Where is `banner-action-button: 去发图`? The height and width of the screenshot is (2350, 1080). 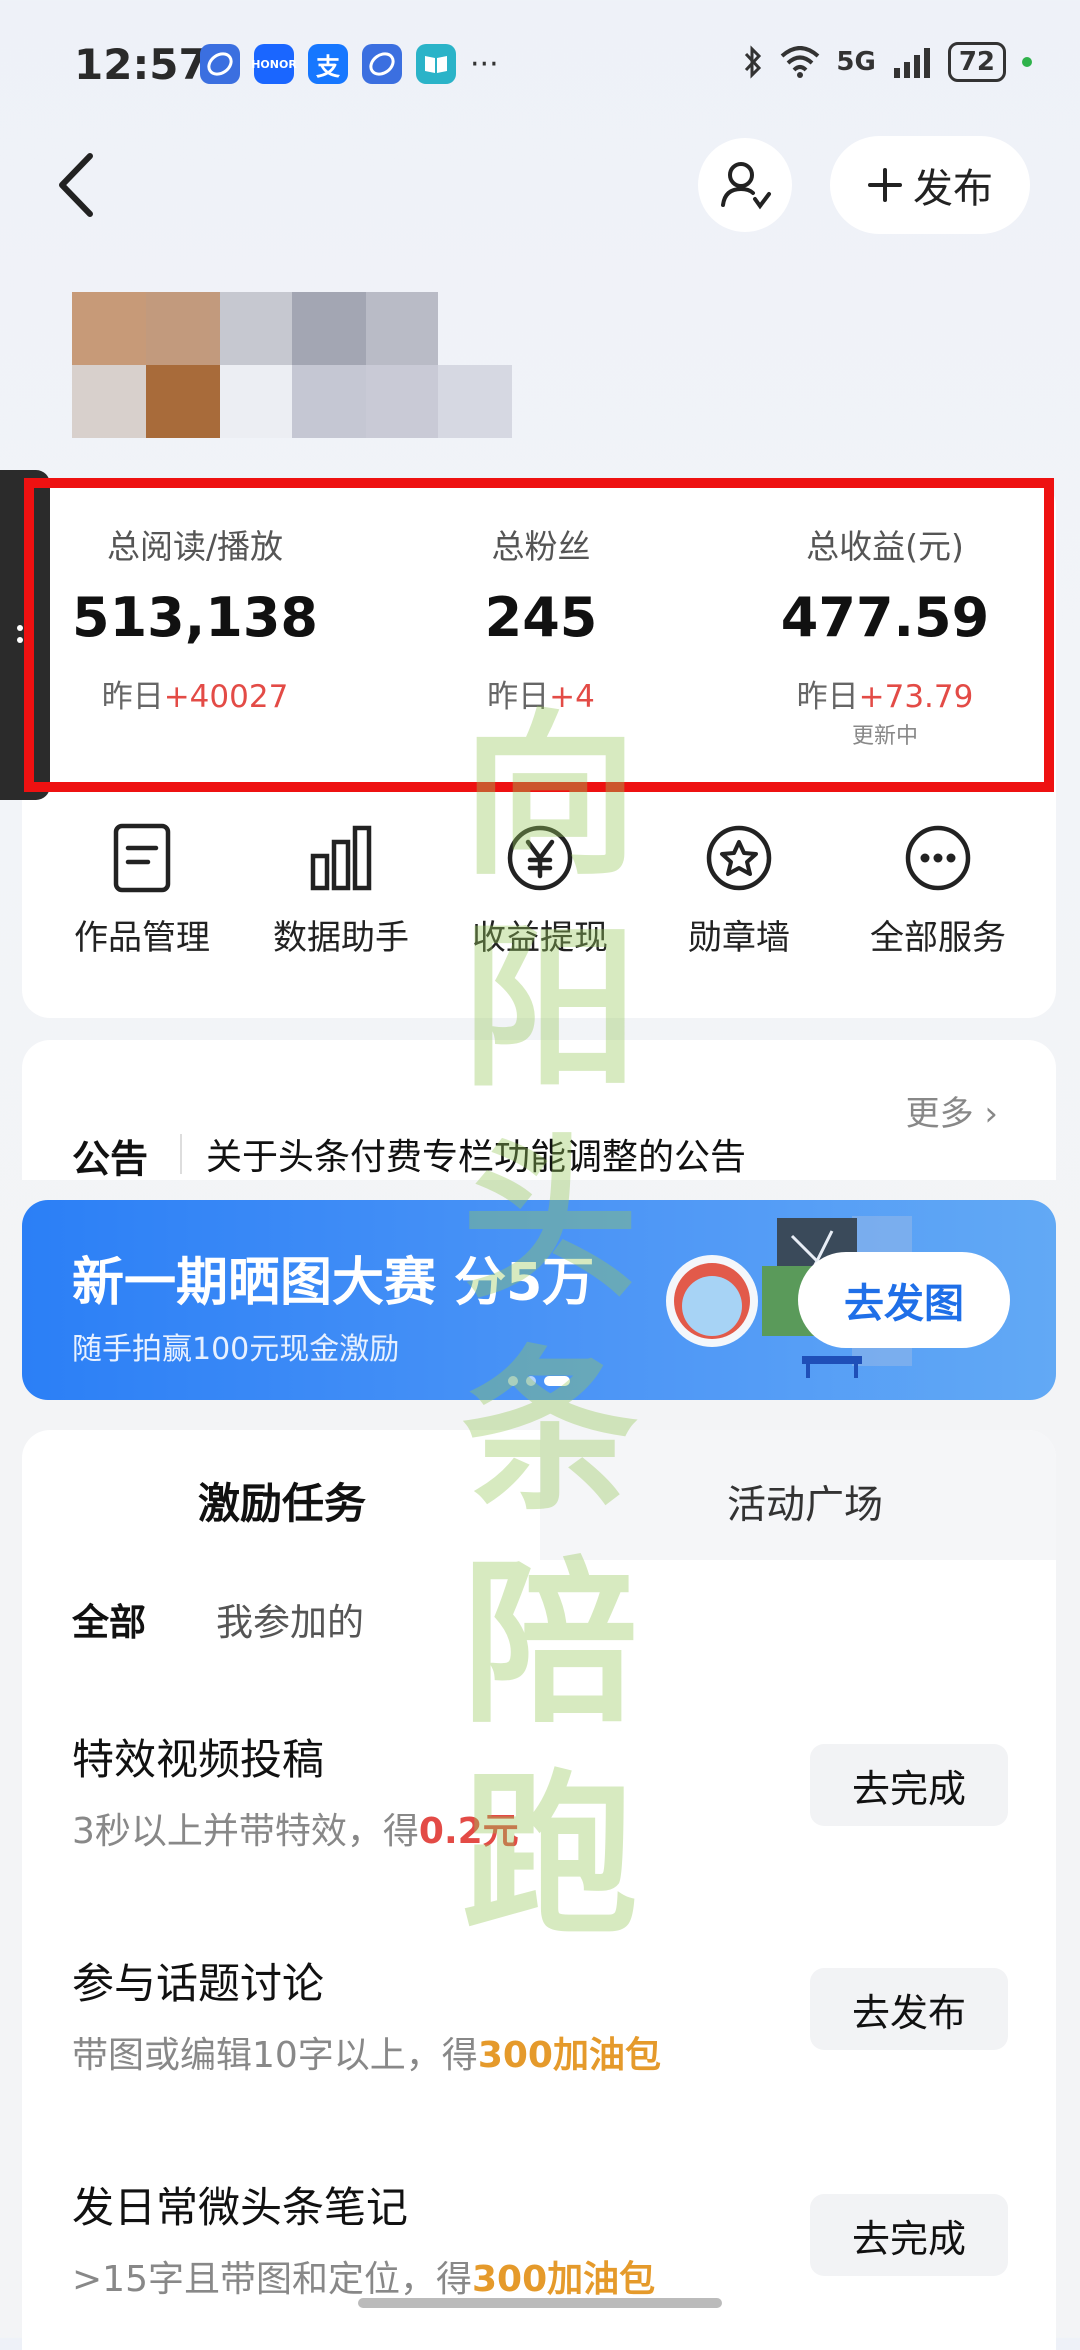 banner-action-button: 去发图 is located at coordinates (904, 1300).